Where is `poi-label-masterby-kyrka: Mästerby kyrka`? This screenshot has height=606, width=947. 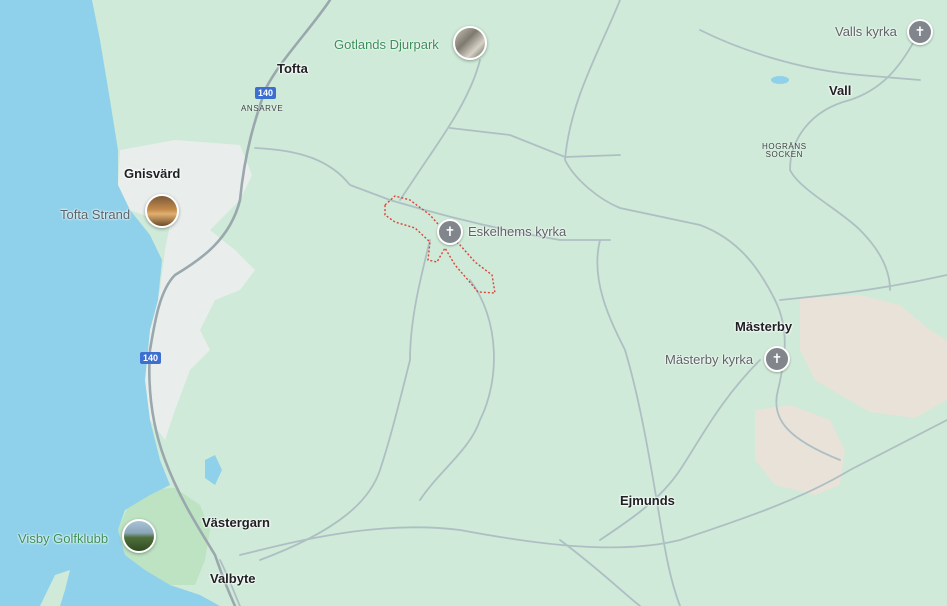
poi-label-masterby-kyrka: Mästerby kyrka is located at coordinates (709, 359).